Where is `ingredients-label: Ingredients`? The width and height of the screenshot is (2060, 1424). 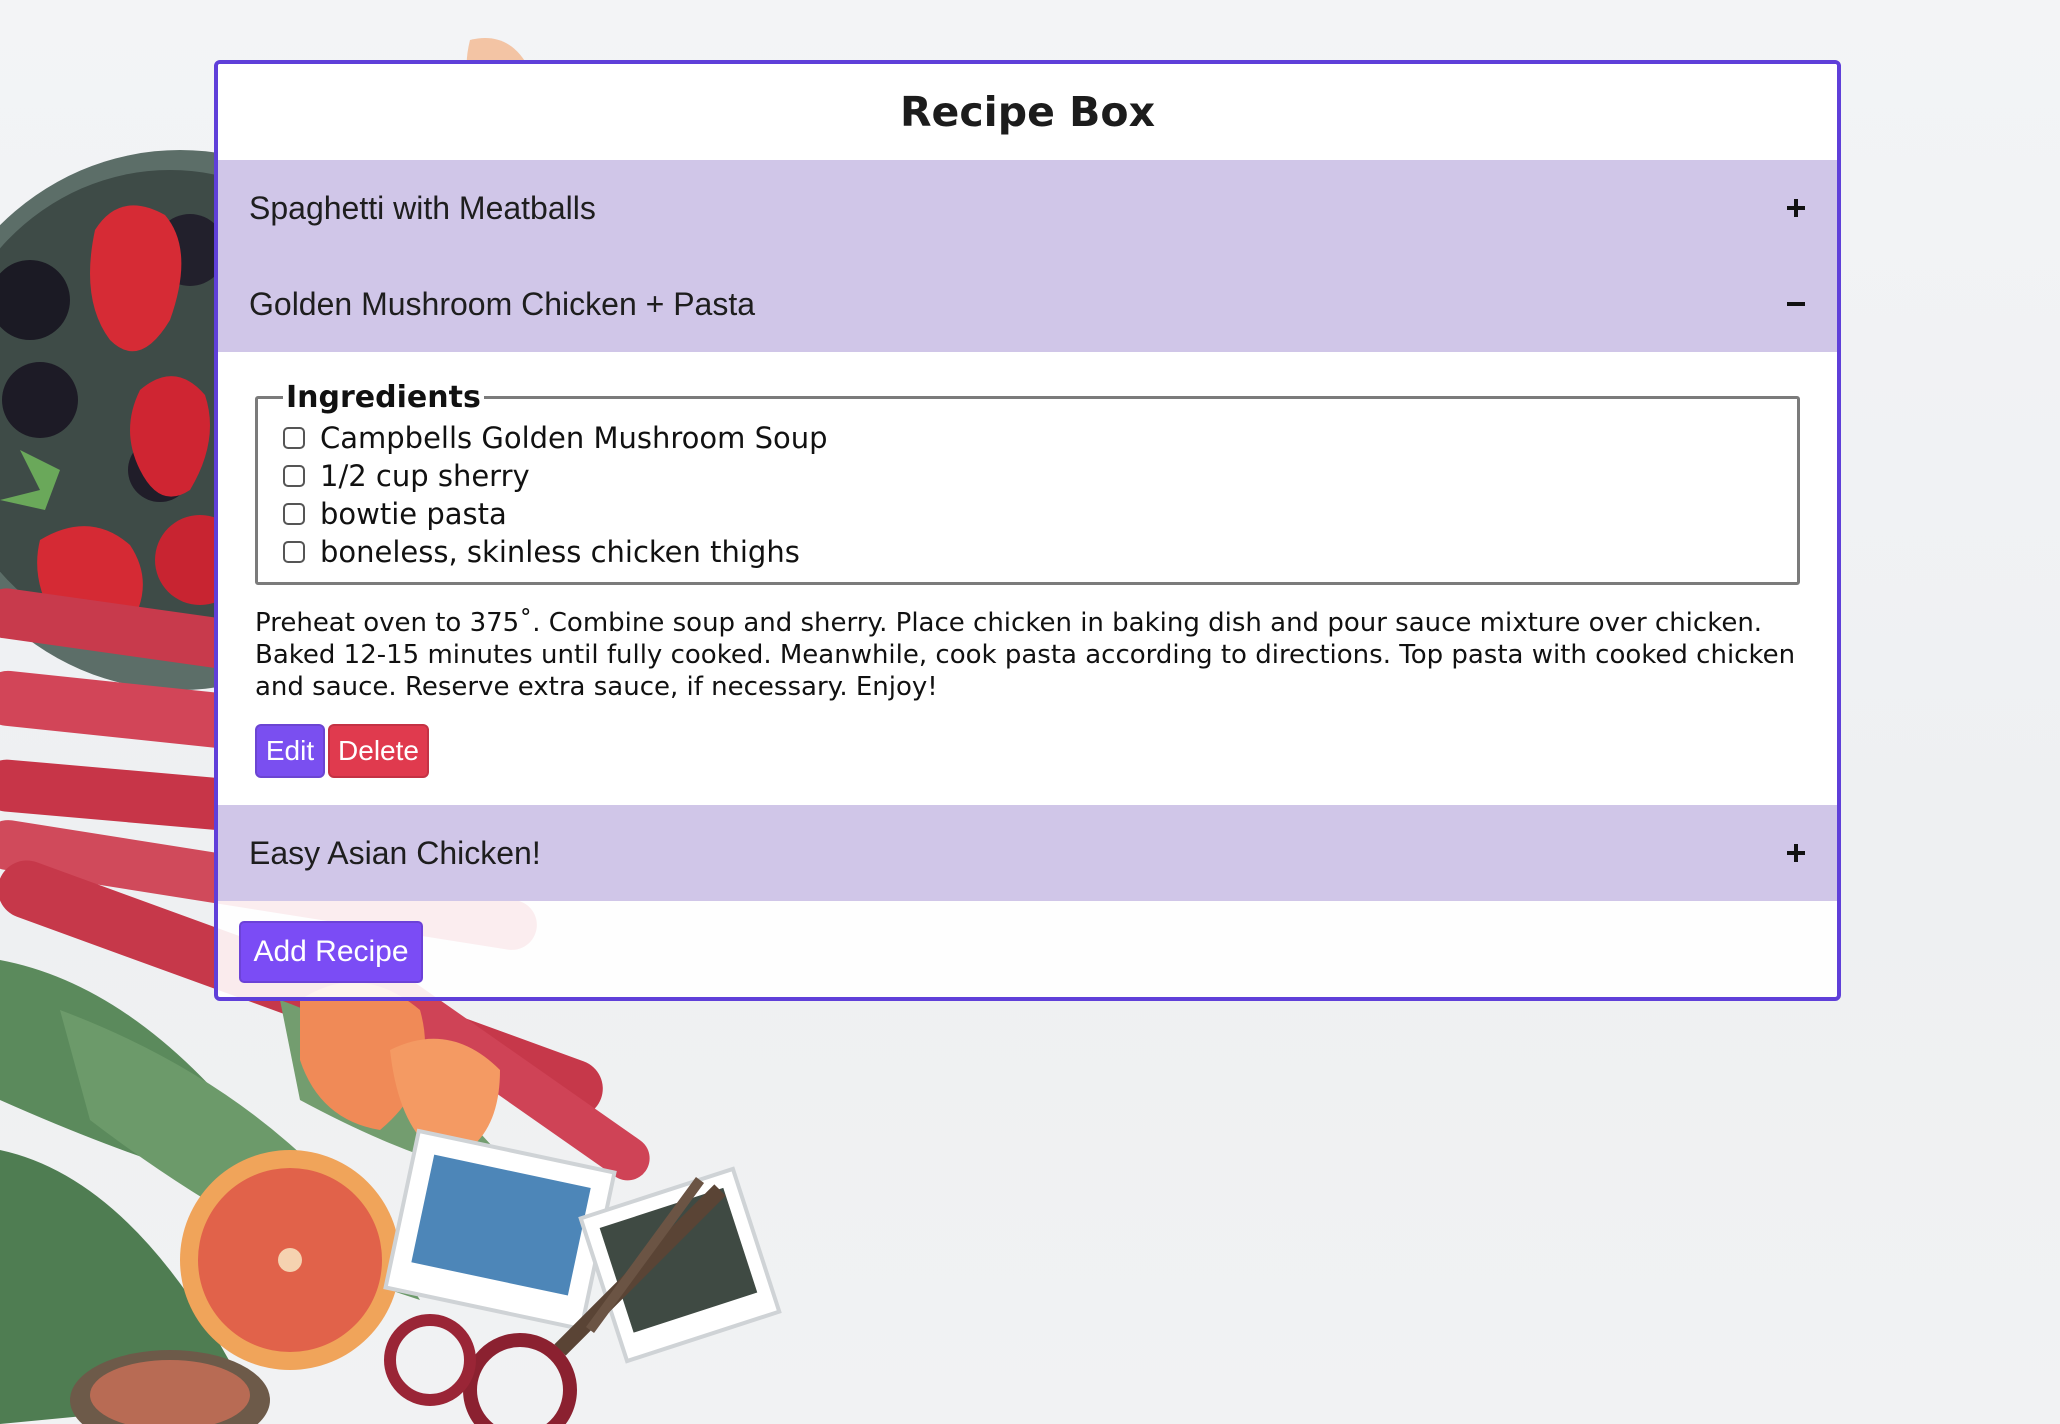
ingredients-label: Ingredients is located at coordinates (383, 397).